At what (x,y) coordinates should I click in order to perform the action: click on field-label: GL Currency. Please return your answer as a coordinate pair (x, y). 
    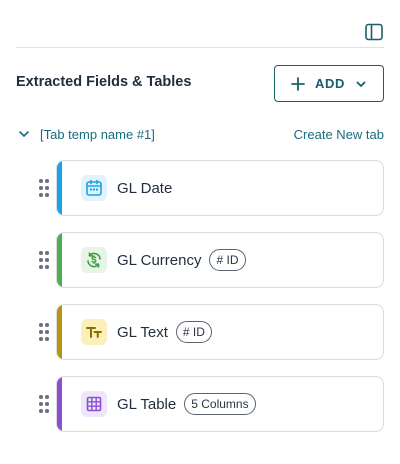
    Looking at the image, I should click on (159, 260).